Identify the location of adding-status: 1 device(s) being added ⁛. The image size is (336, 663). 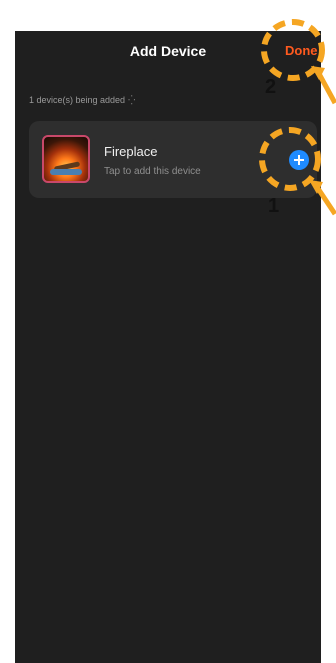
(82, 100).